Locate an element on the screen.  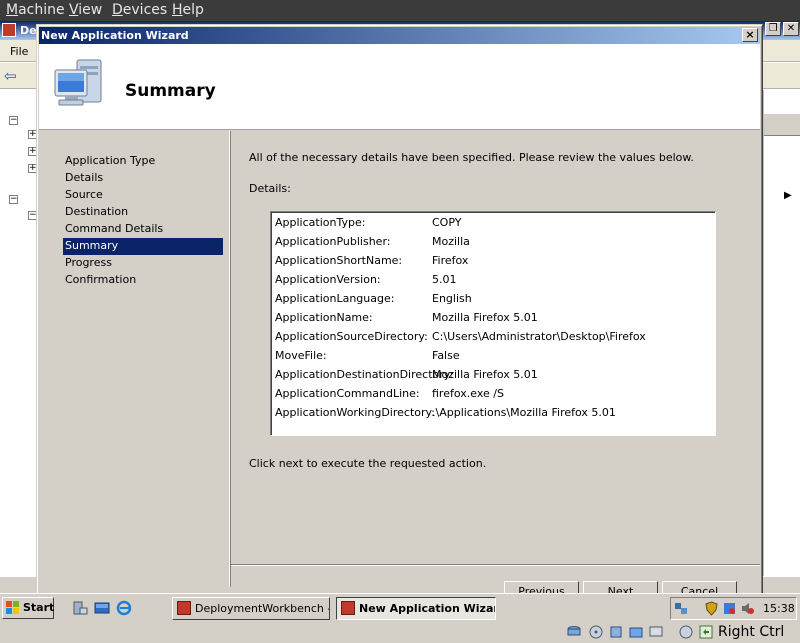
close-button: ✕ is located at coordinates (791, 29).